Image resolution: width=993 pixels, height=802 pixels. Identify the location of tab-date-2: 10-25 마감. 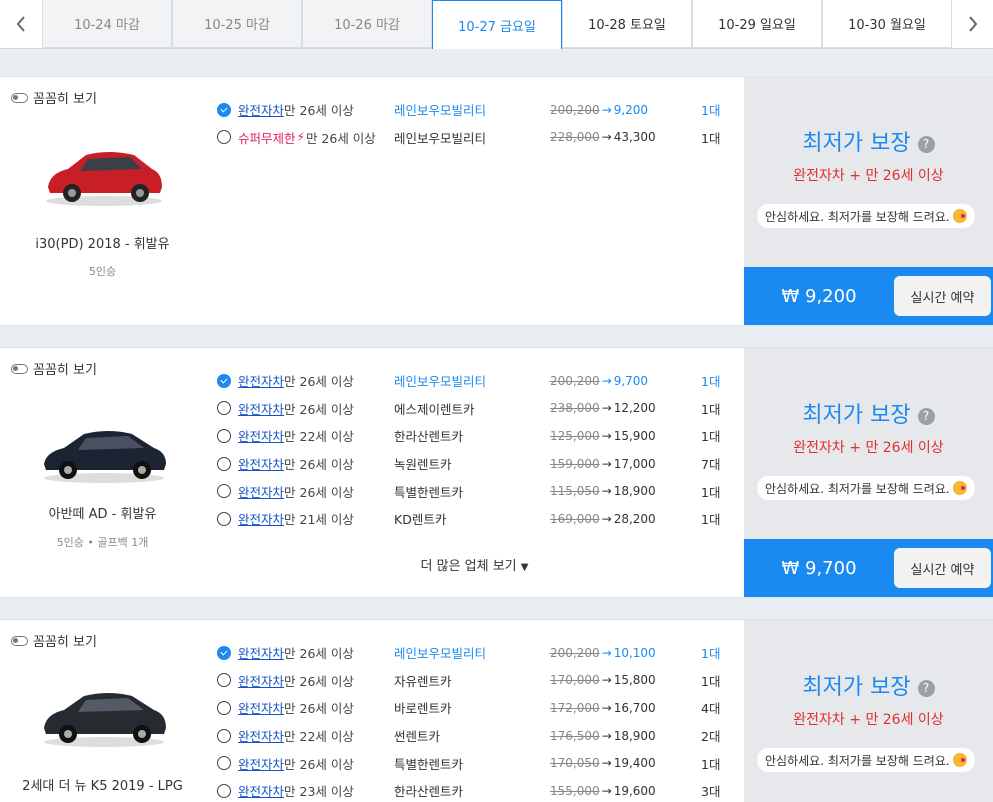
(237, 24).